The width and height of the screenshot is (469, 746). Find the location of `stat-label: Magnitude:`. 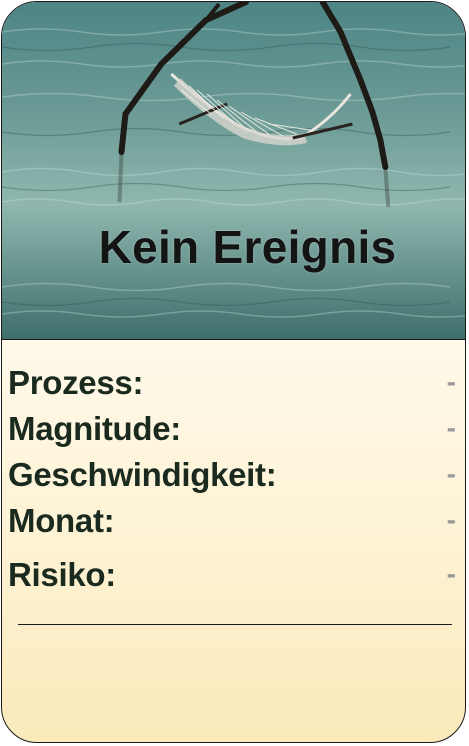

stat-label: Magnitude: is located at coordinates (94, 428).